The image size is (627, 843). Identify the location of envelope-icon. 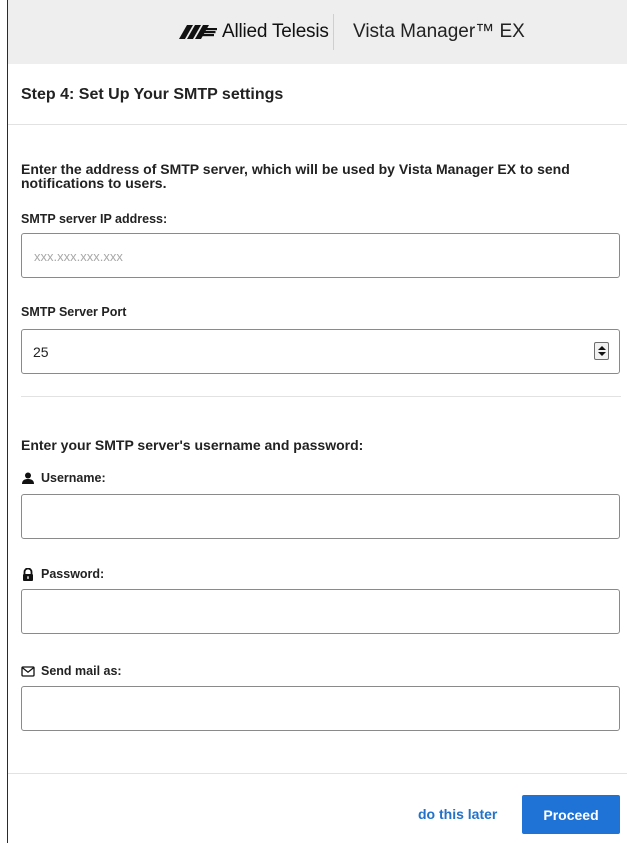
(28, 671).